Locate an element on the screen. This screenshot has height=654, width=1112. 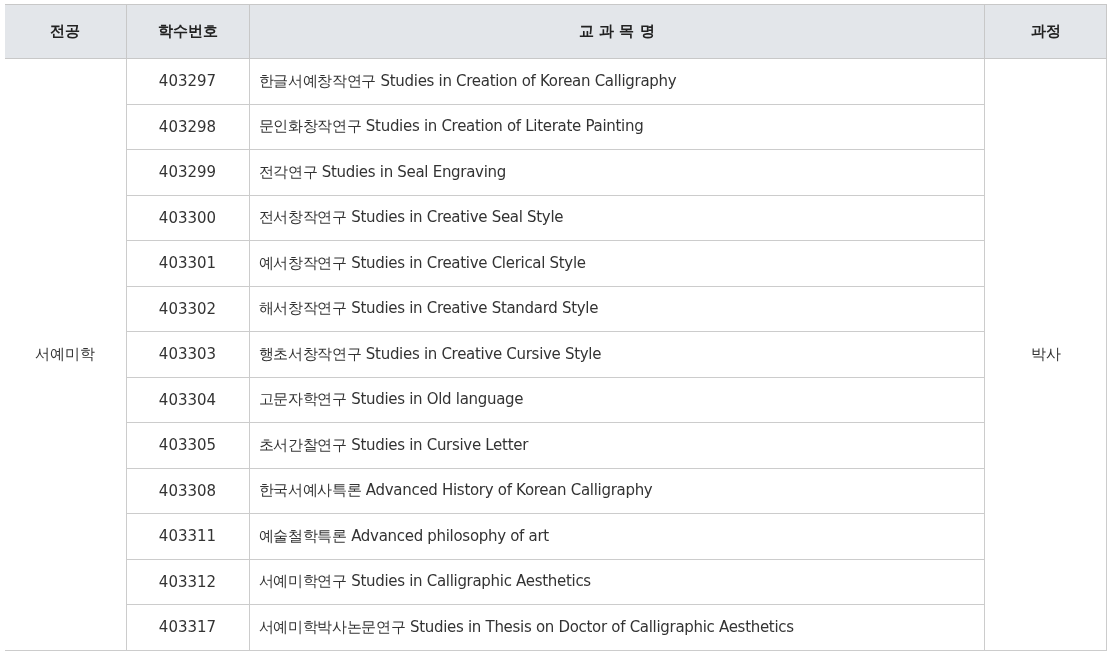
course-code-cell: 403303 is located at coordinates (187, 354).